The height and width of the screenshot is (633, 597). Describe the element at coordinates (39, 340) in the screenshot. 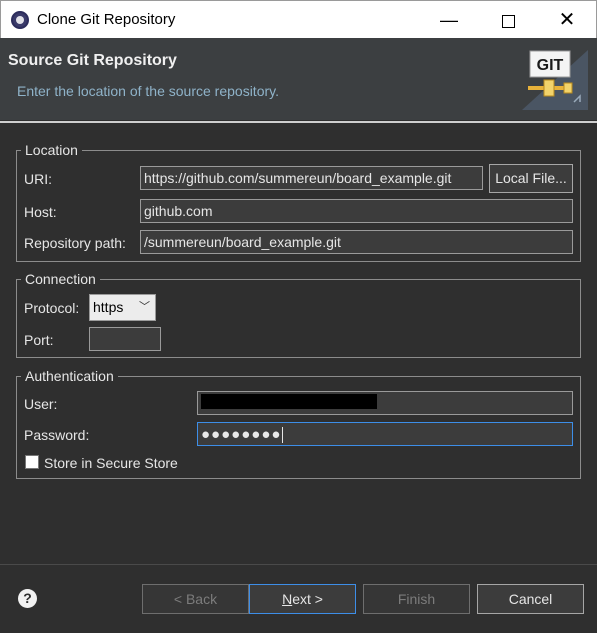

I see `port-label: Port:` at that location.